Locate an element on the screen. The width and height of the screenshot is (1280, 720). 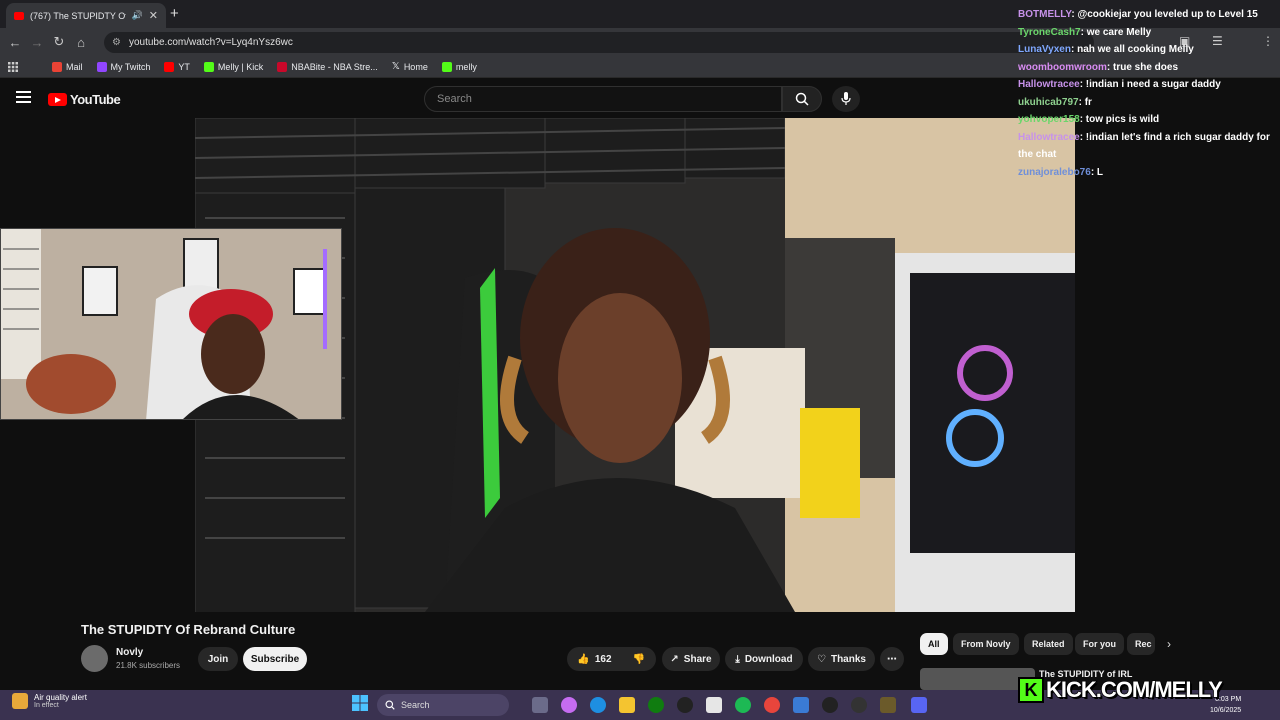
share-icon: ↗ is located at coordinates (674, 659).